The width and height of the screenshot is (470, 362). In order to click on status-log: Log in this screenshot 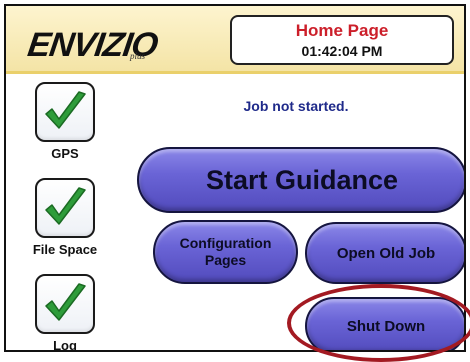, I will do `click(65, 313)`.